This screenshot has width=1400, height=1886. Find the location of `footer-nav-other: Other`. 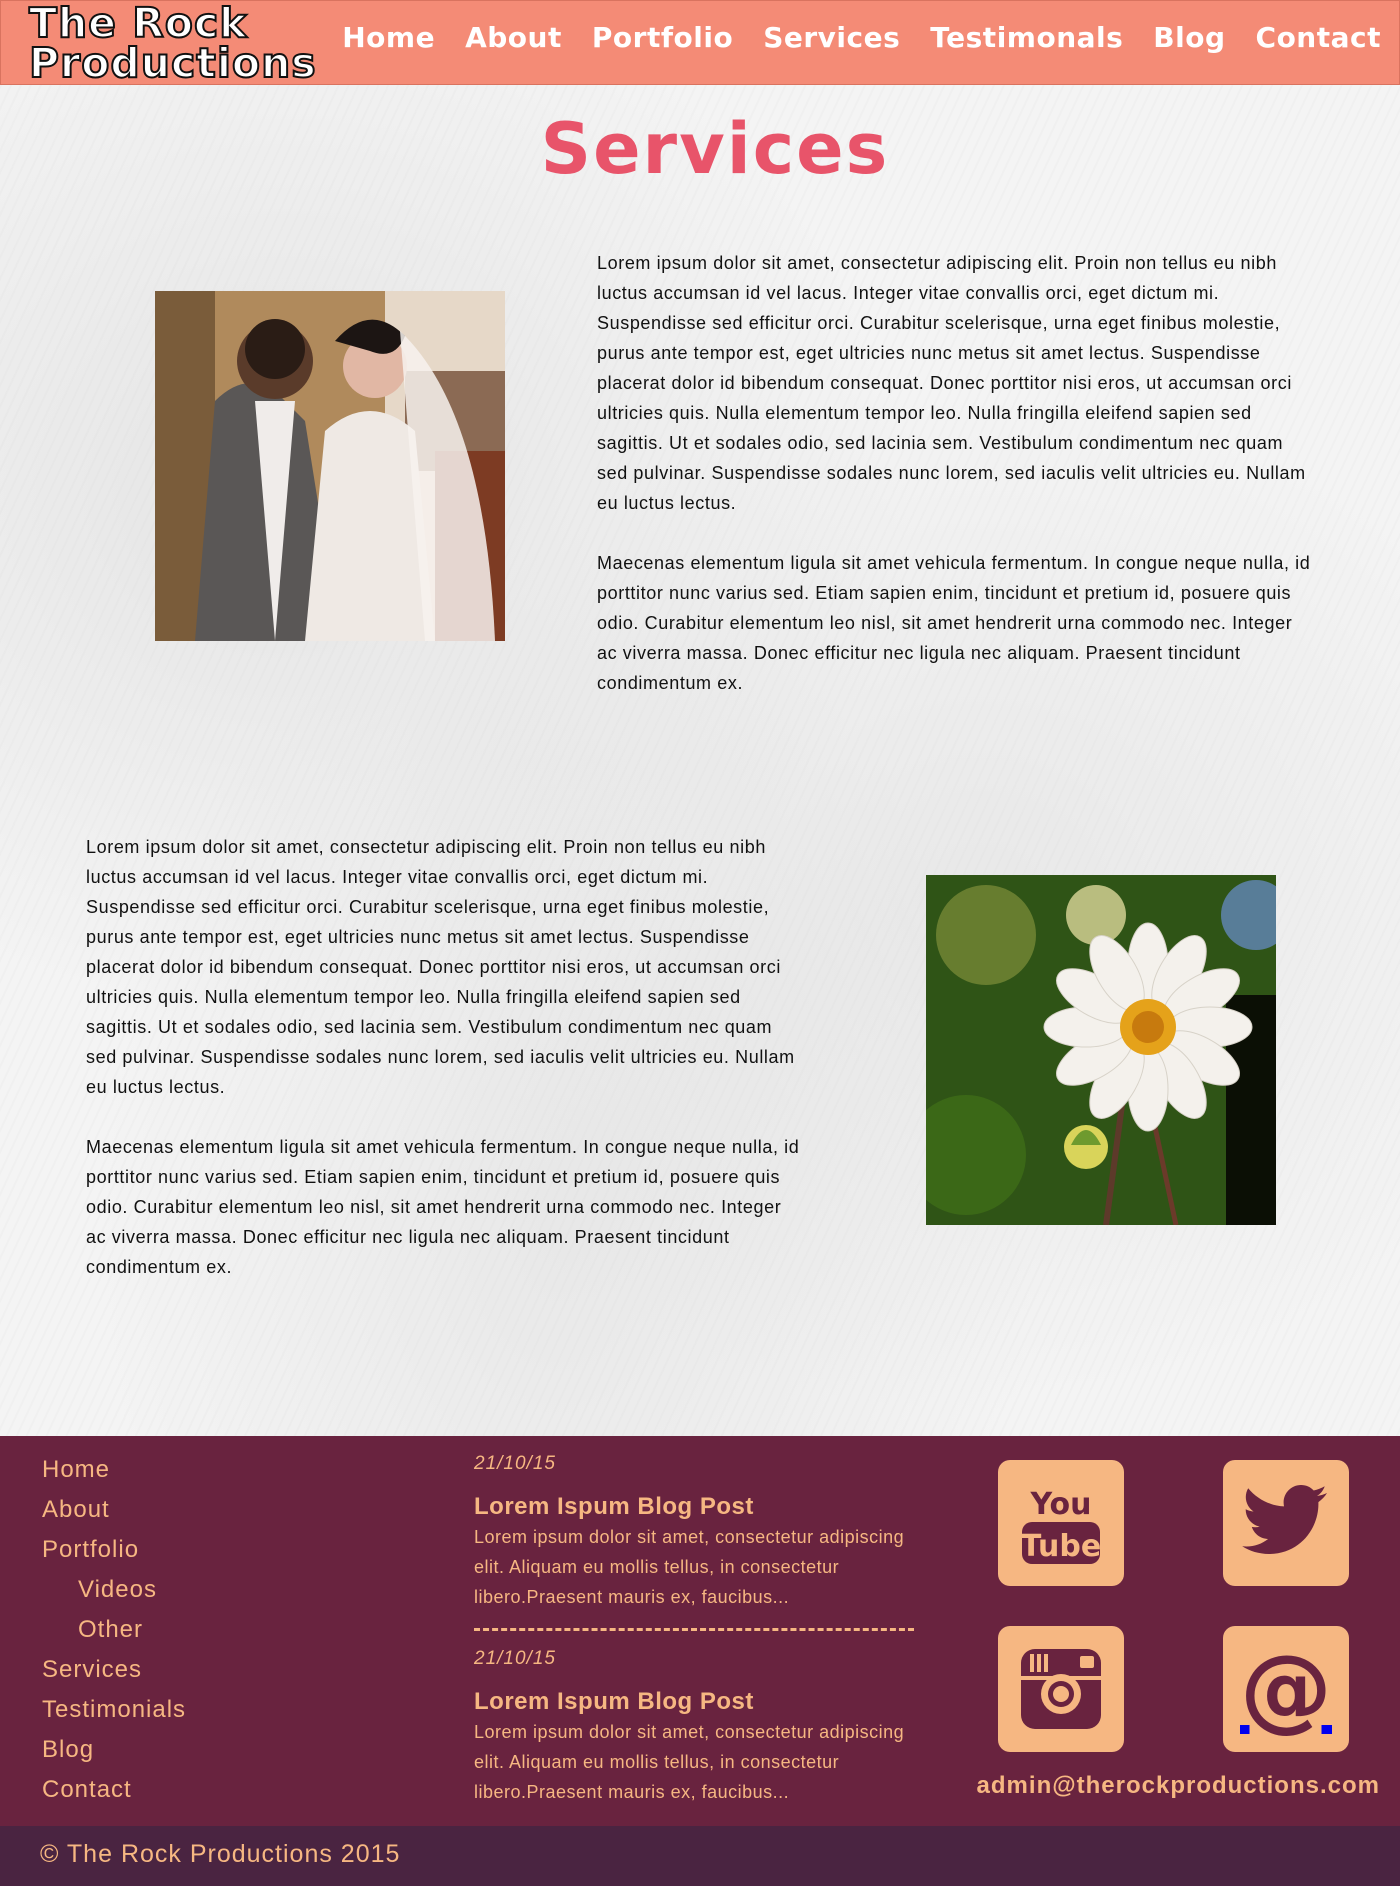

footer-nav-other: Other is located at coordinates (114, 1630).